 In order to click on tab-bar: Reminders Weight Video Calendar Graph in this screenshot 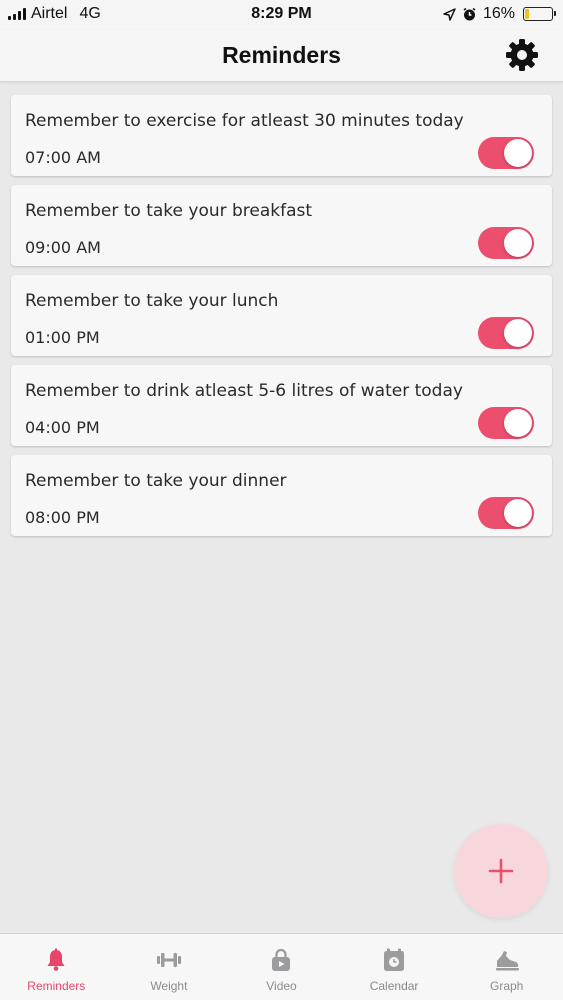, I will do `click(281, 966)`.